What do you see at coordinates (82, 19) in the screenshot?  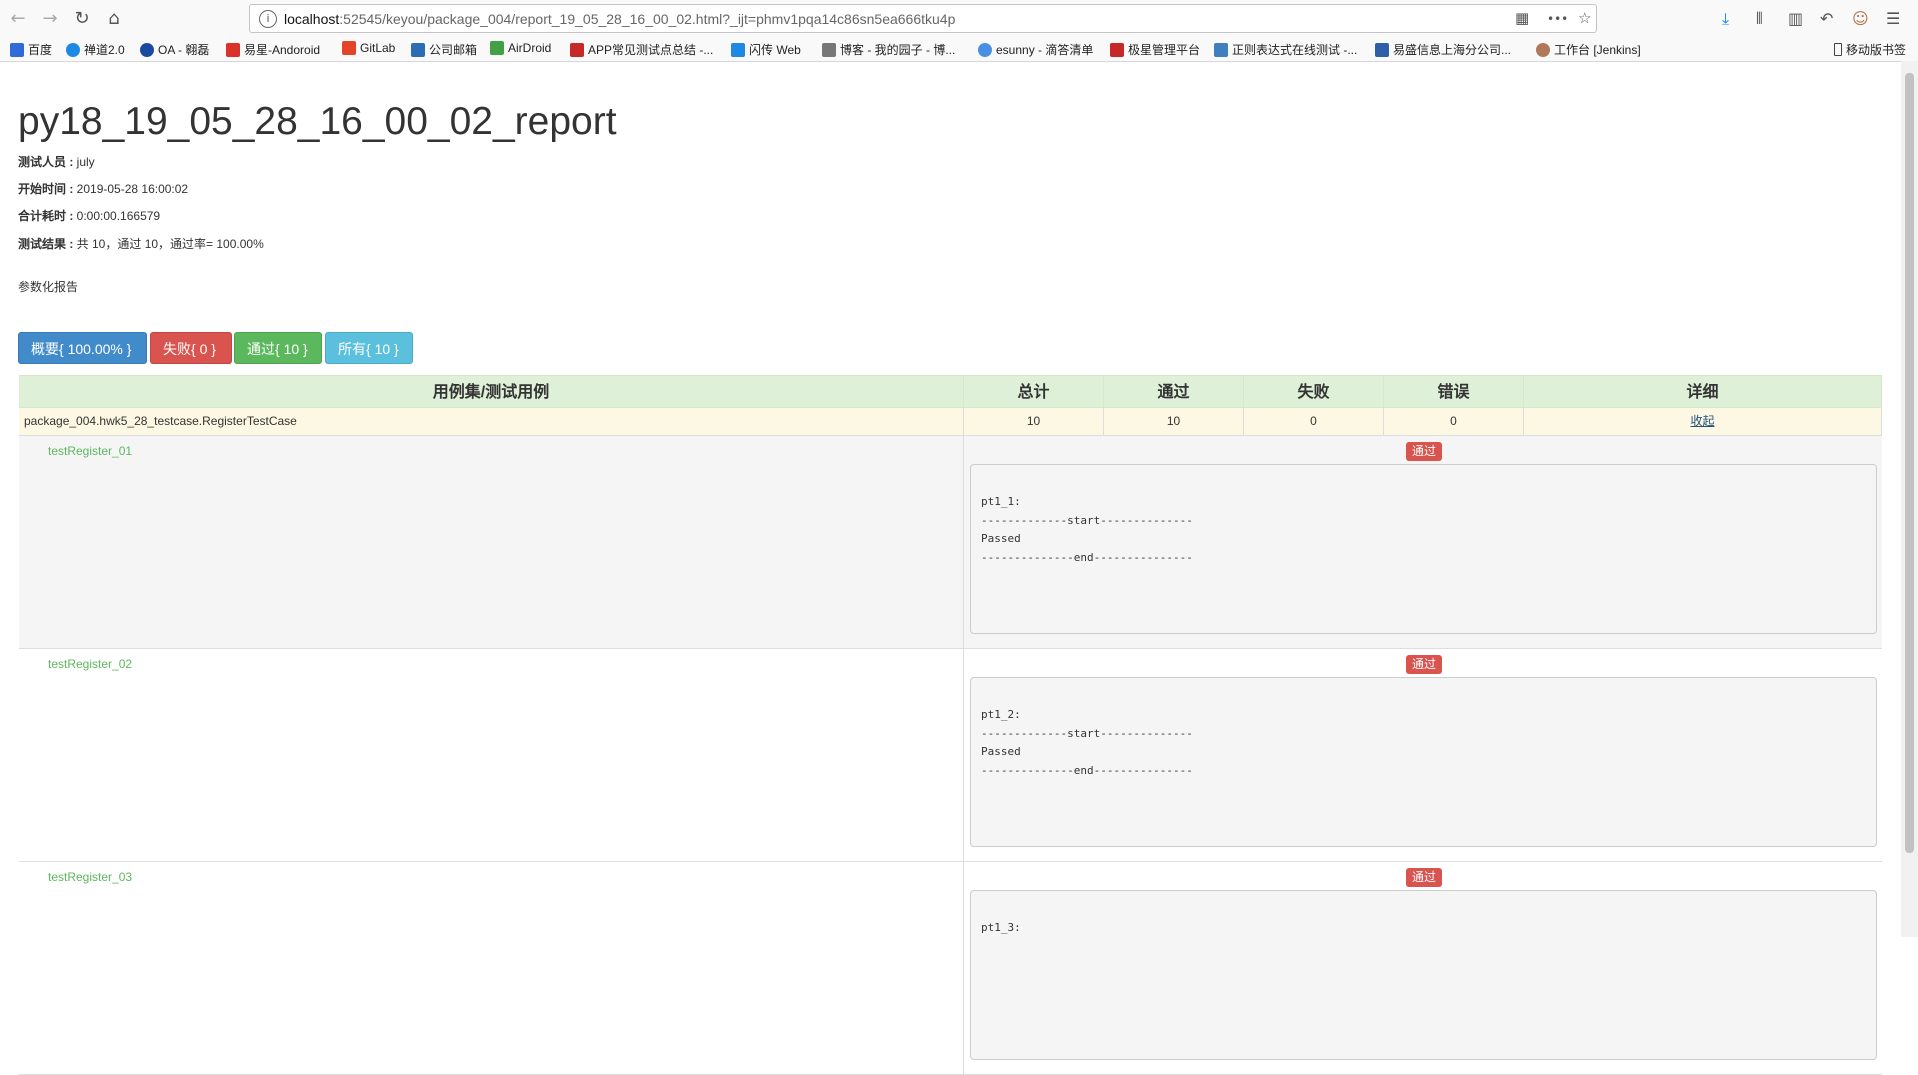 I see `reload-icon: ↻` at bounding box center [82, 19].